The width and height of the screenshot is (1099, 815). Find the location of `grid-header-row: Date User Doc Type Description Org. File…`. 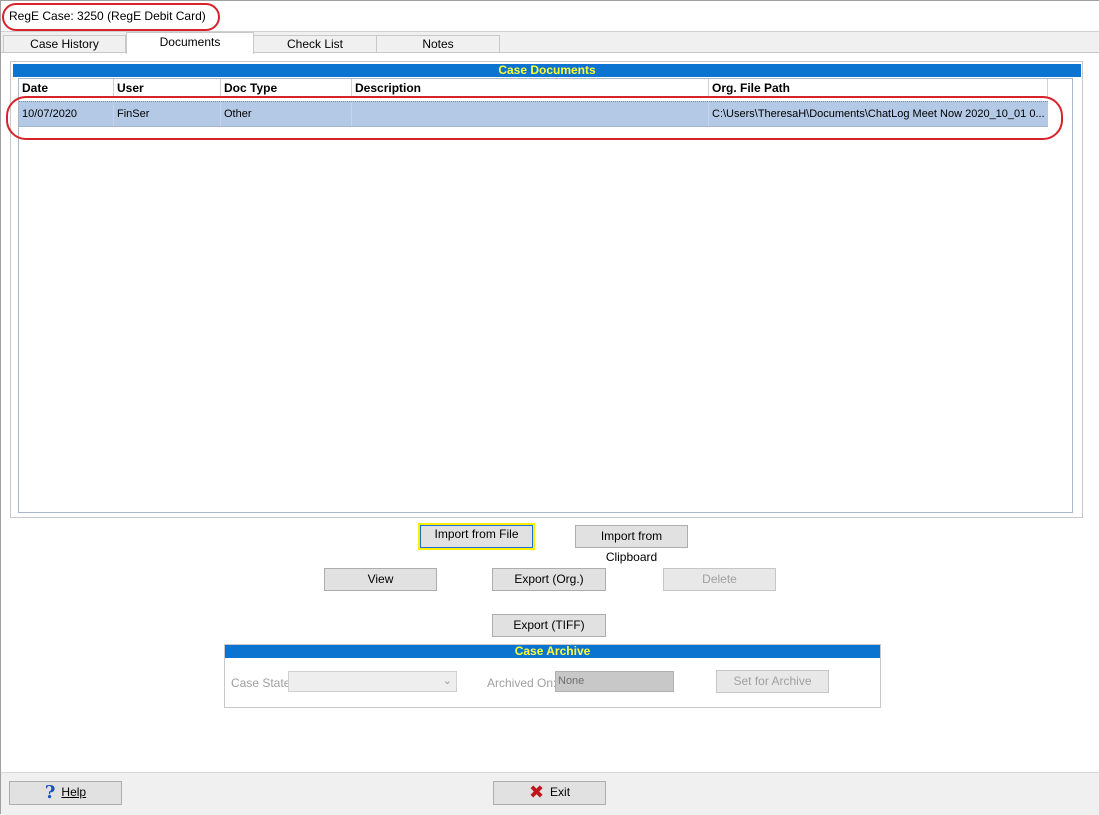

grid-header-row: Date User Doc Type Description Org. File… is located at coordinates (533, 88).